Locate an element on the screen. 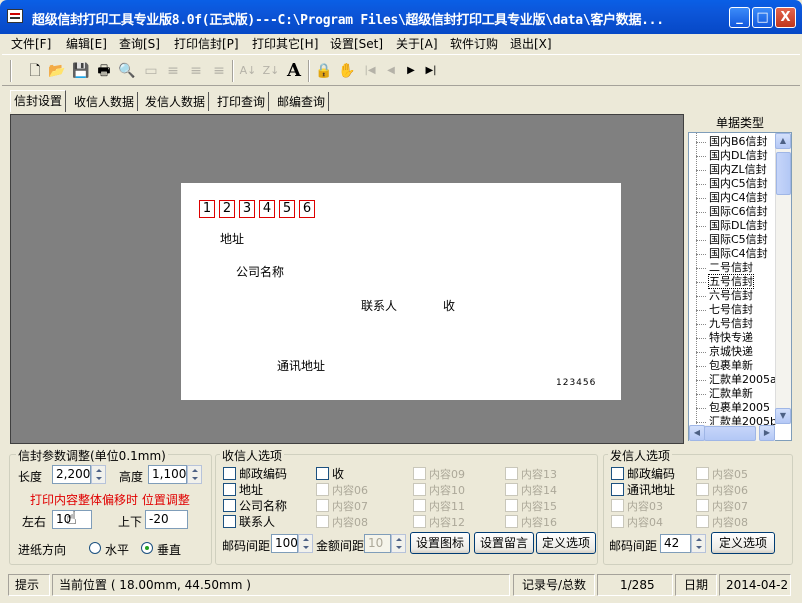 The height and width of the screenshot is (603, 802). tree-item: 汇款单2005a is located at coordinates (743, 379).